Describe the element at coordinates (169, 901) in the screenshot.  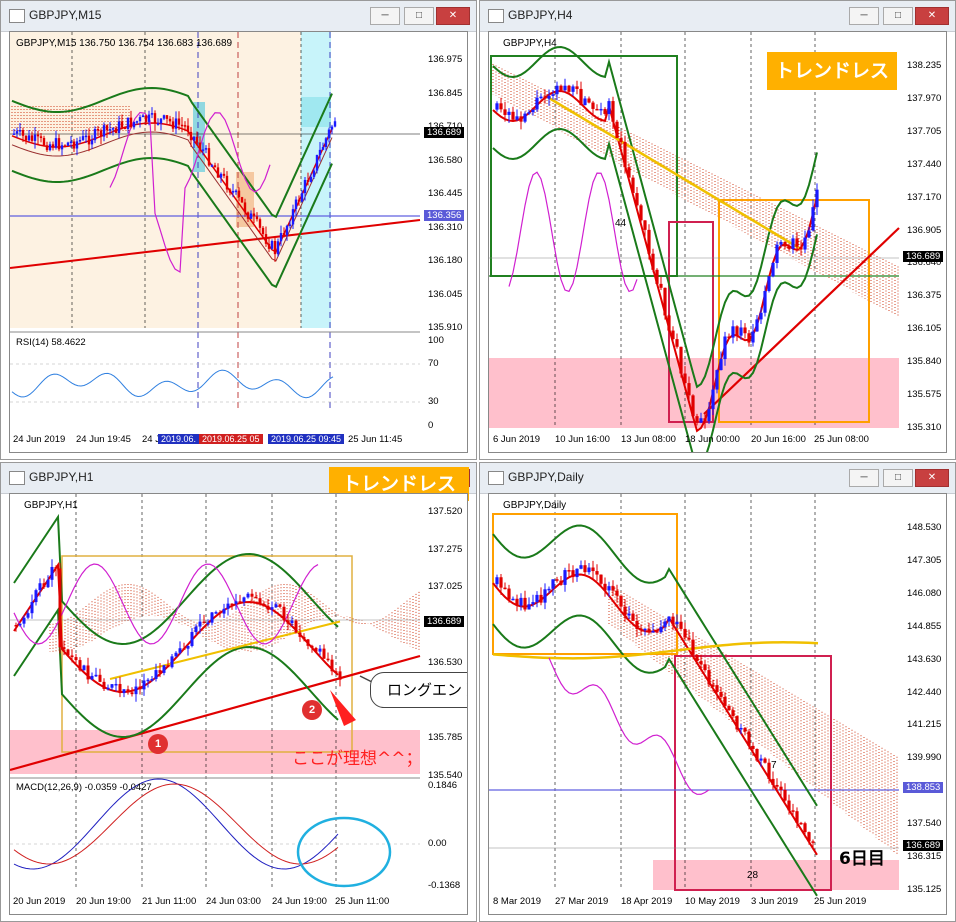
I see `time-label: 21 Jun 11:00` at that location.